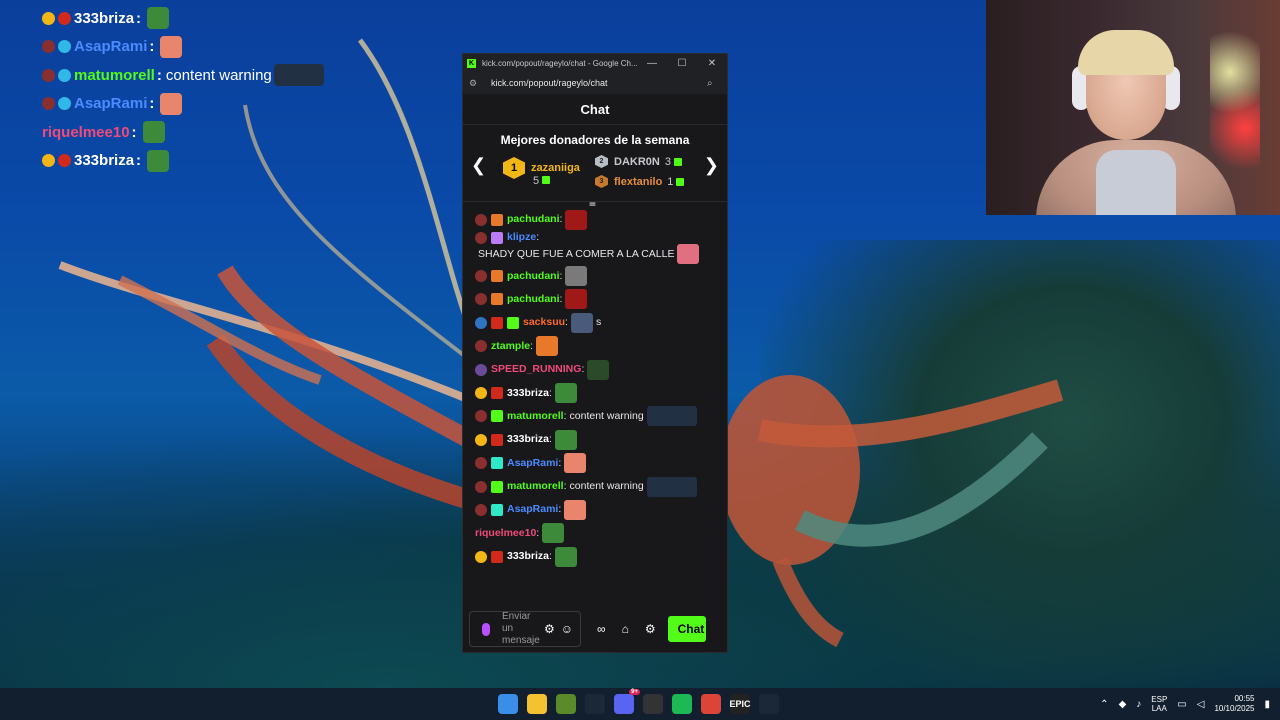 This screenshot has width=1280, height=720. Describe the element at coordinates (510, 346) in the screenshot. I see `chat-username: ztample` at that location.